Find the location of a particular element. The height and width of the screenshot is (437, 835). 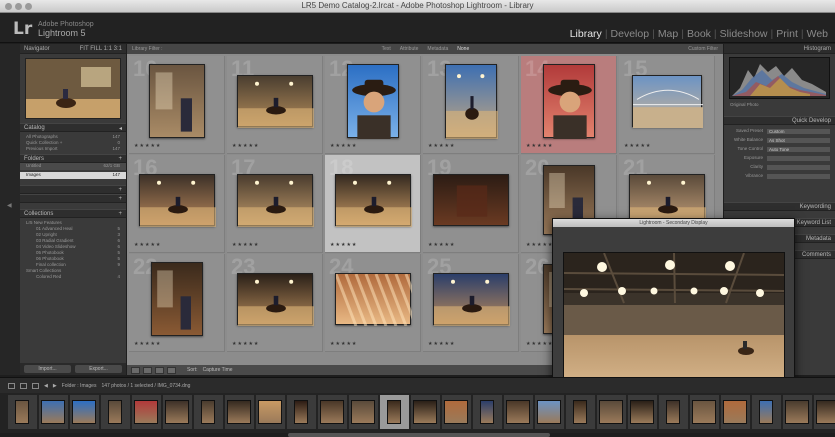

grid-view-button is located at coordinates (135, 370).